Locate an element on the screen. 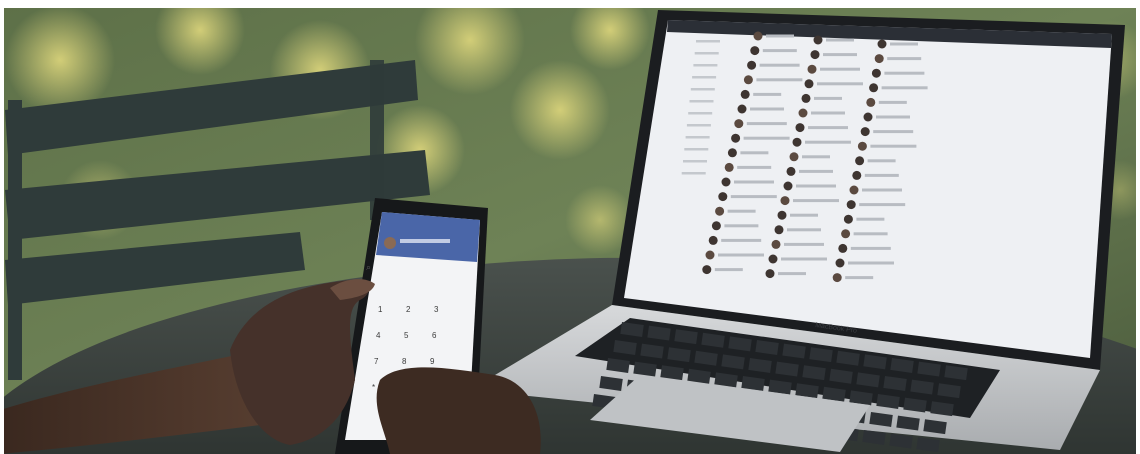  dial-key: 4 is located at coordinates (378, 335).